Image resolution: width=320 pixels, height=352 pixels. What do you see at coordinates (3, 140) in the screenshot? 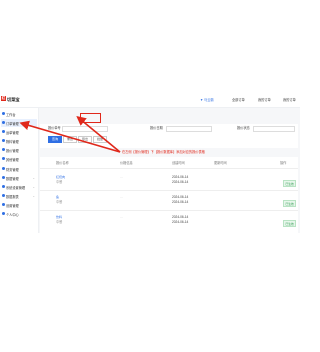
I see `box-icon` at bounding box center [3, 140].